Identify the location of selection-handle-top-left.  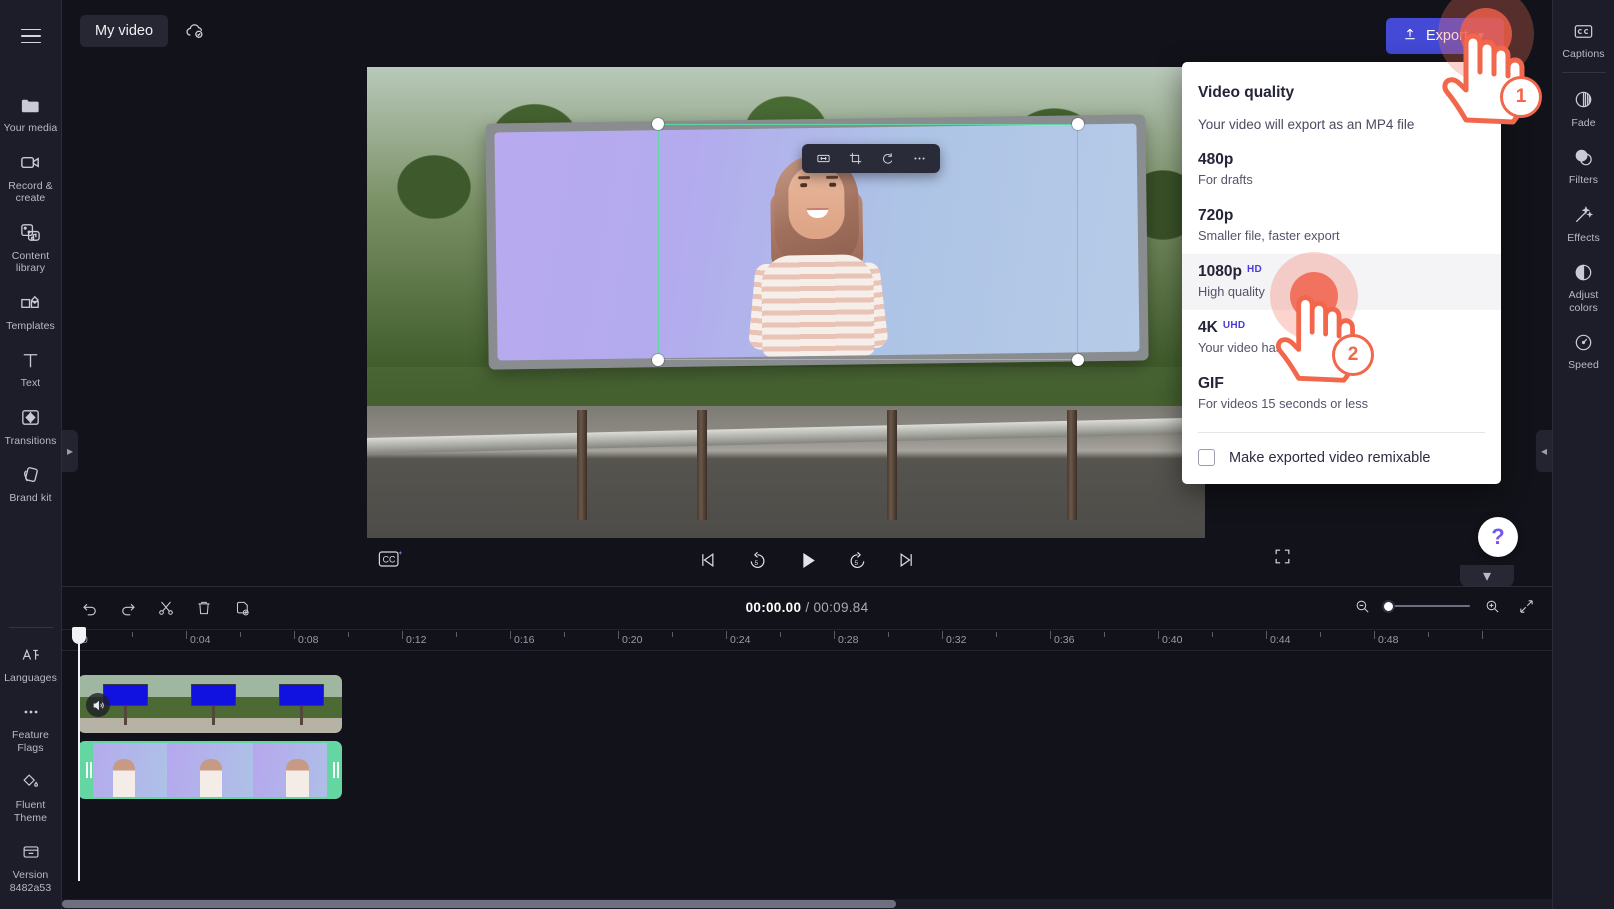
(658, 124).